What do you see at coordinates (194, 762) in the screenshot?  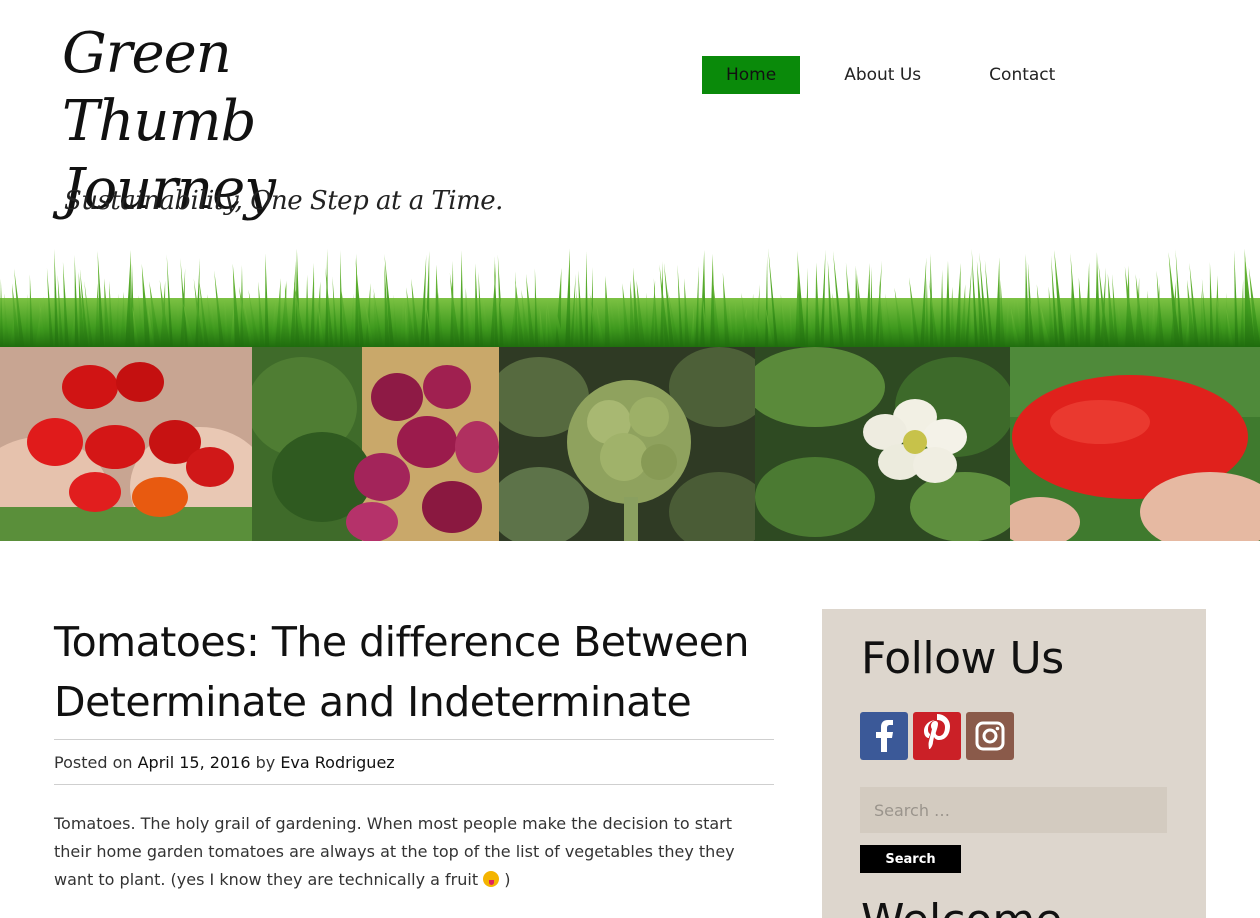 I see `post-date-link: April 15, 2016` at bounding box center [194, 762].